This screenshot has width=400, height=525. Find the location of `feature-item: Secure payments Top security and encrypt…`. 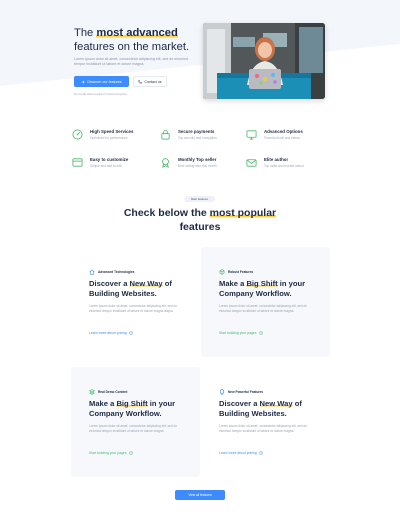

feature-item: Secure payments Top security and encrypt… is located at coordinates (202, 137).